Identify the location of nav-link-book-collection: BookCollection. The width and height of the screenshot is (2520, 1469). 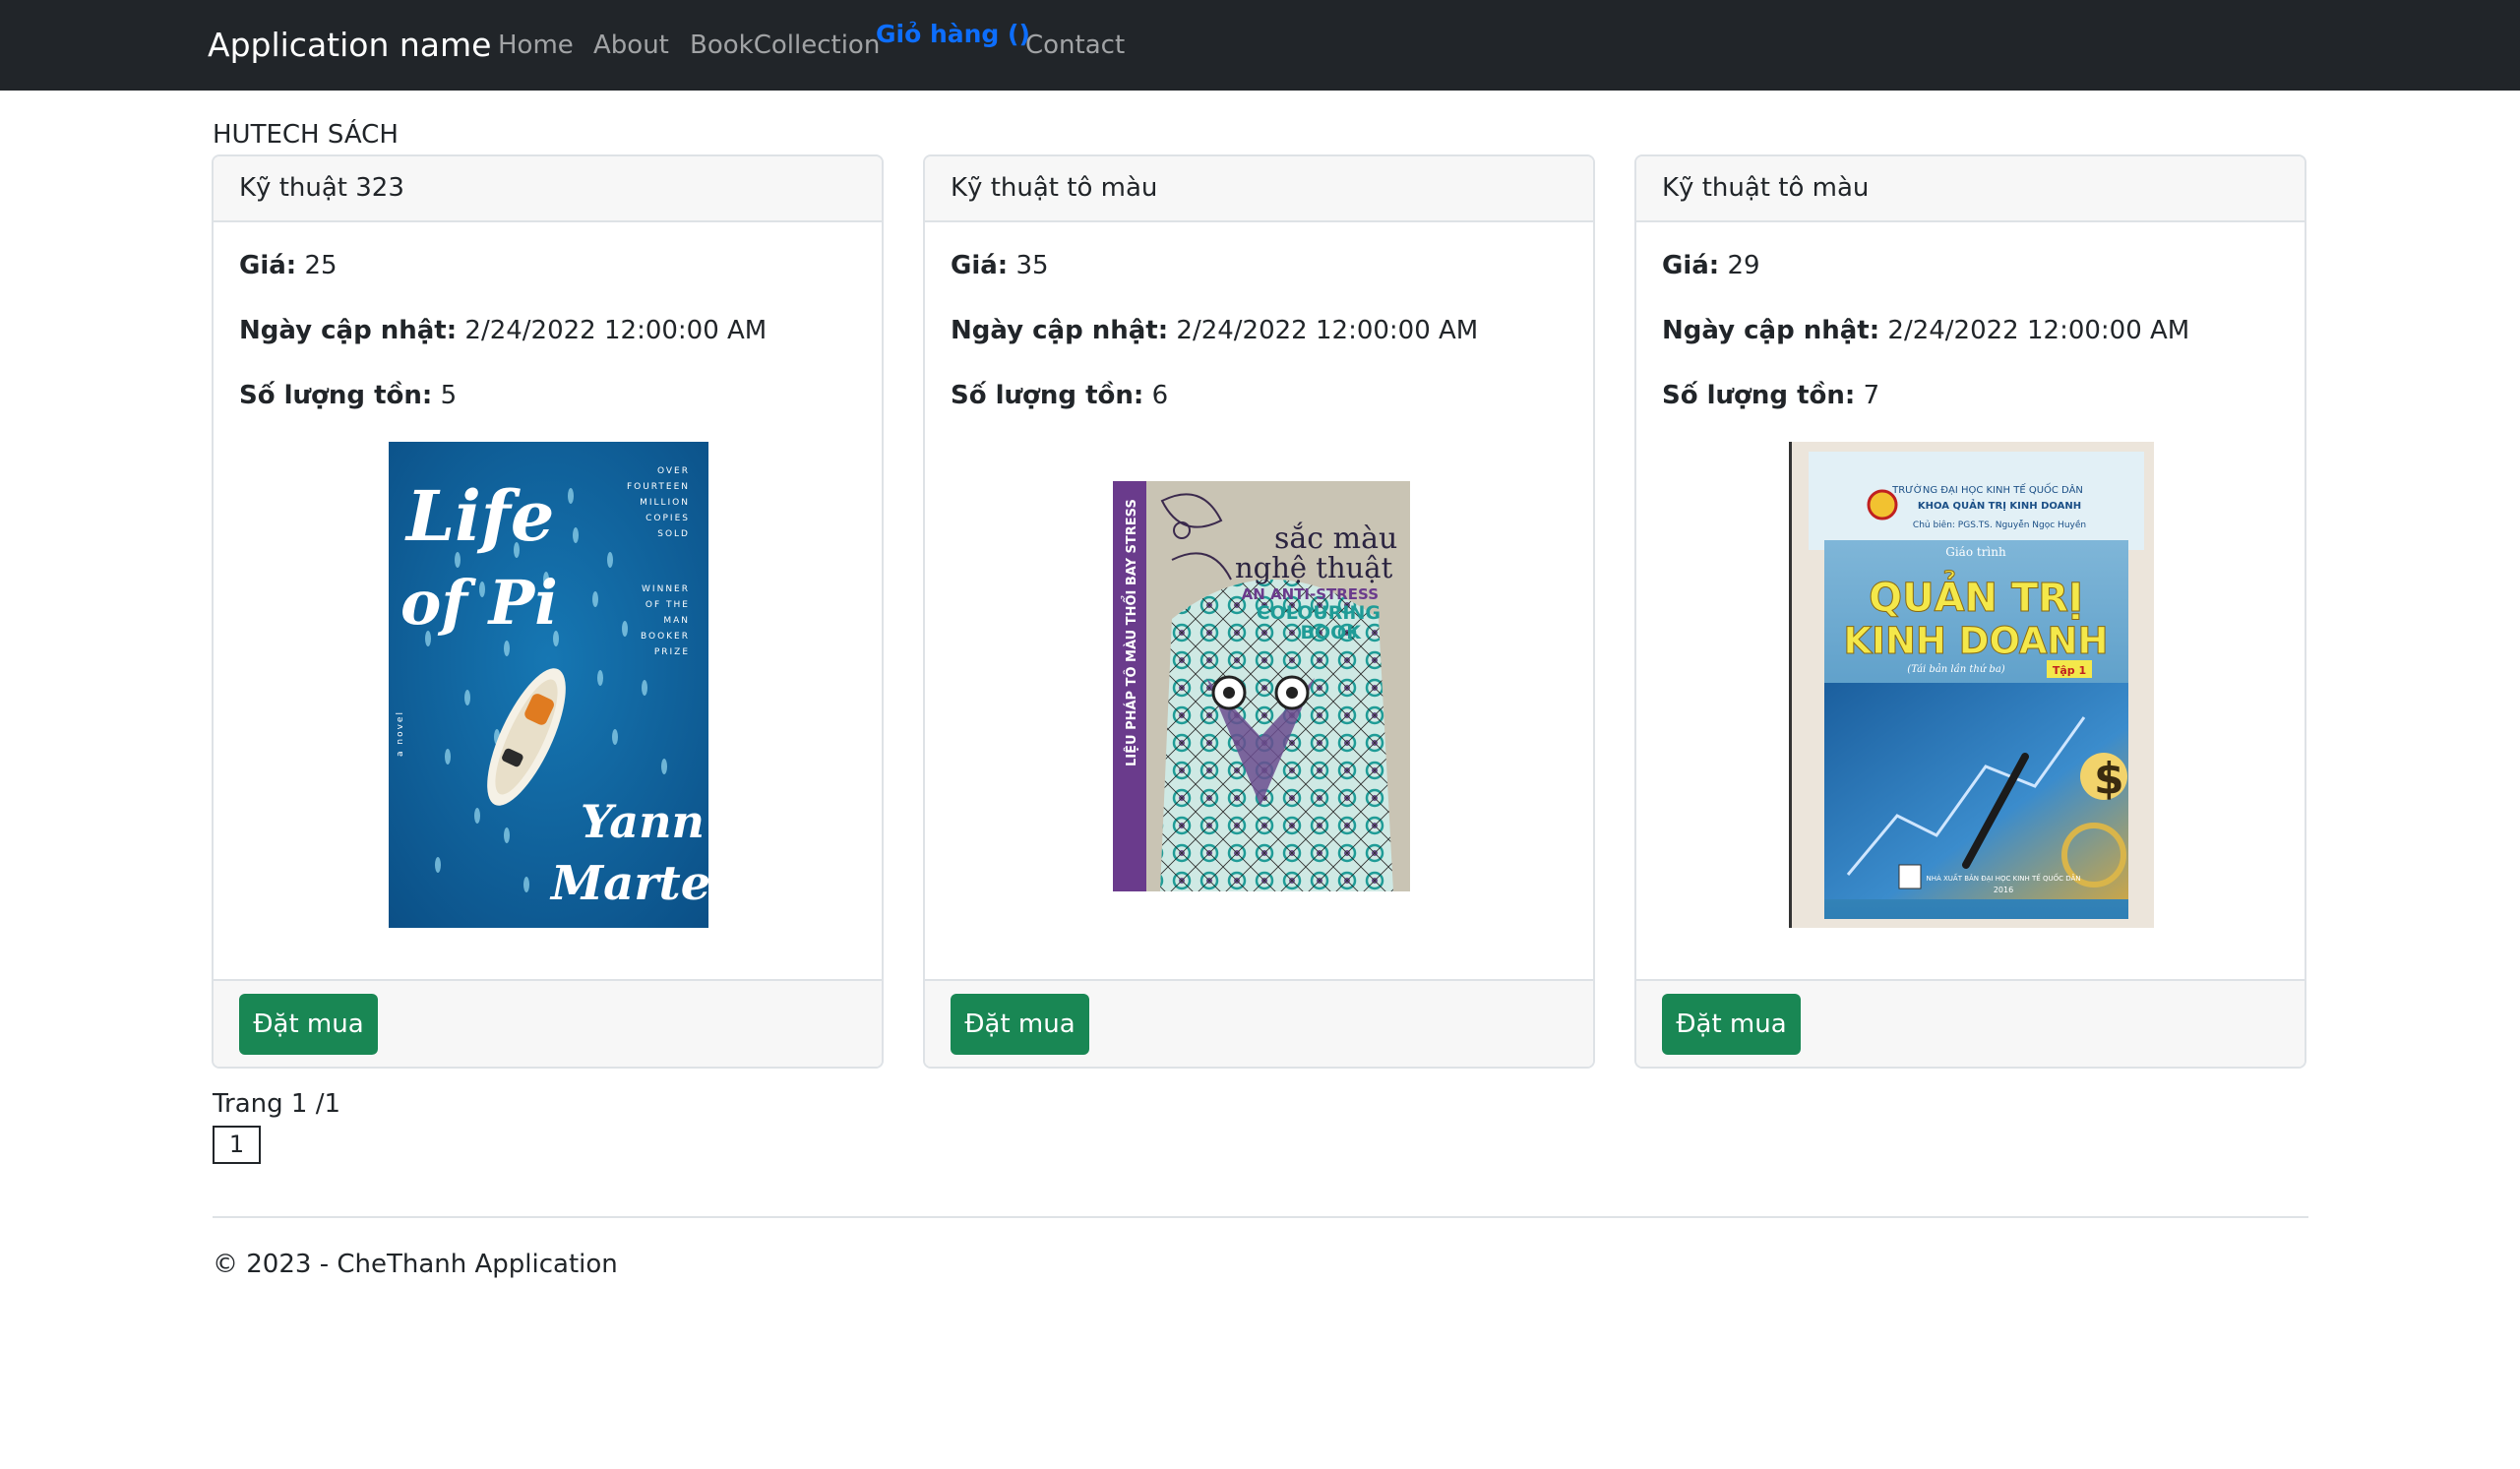
(785, 45).